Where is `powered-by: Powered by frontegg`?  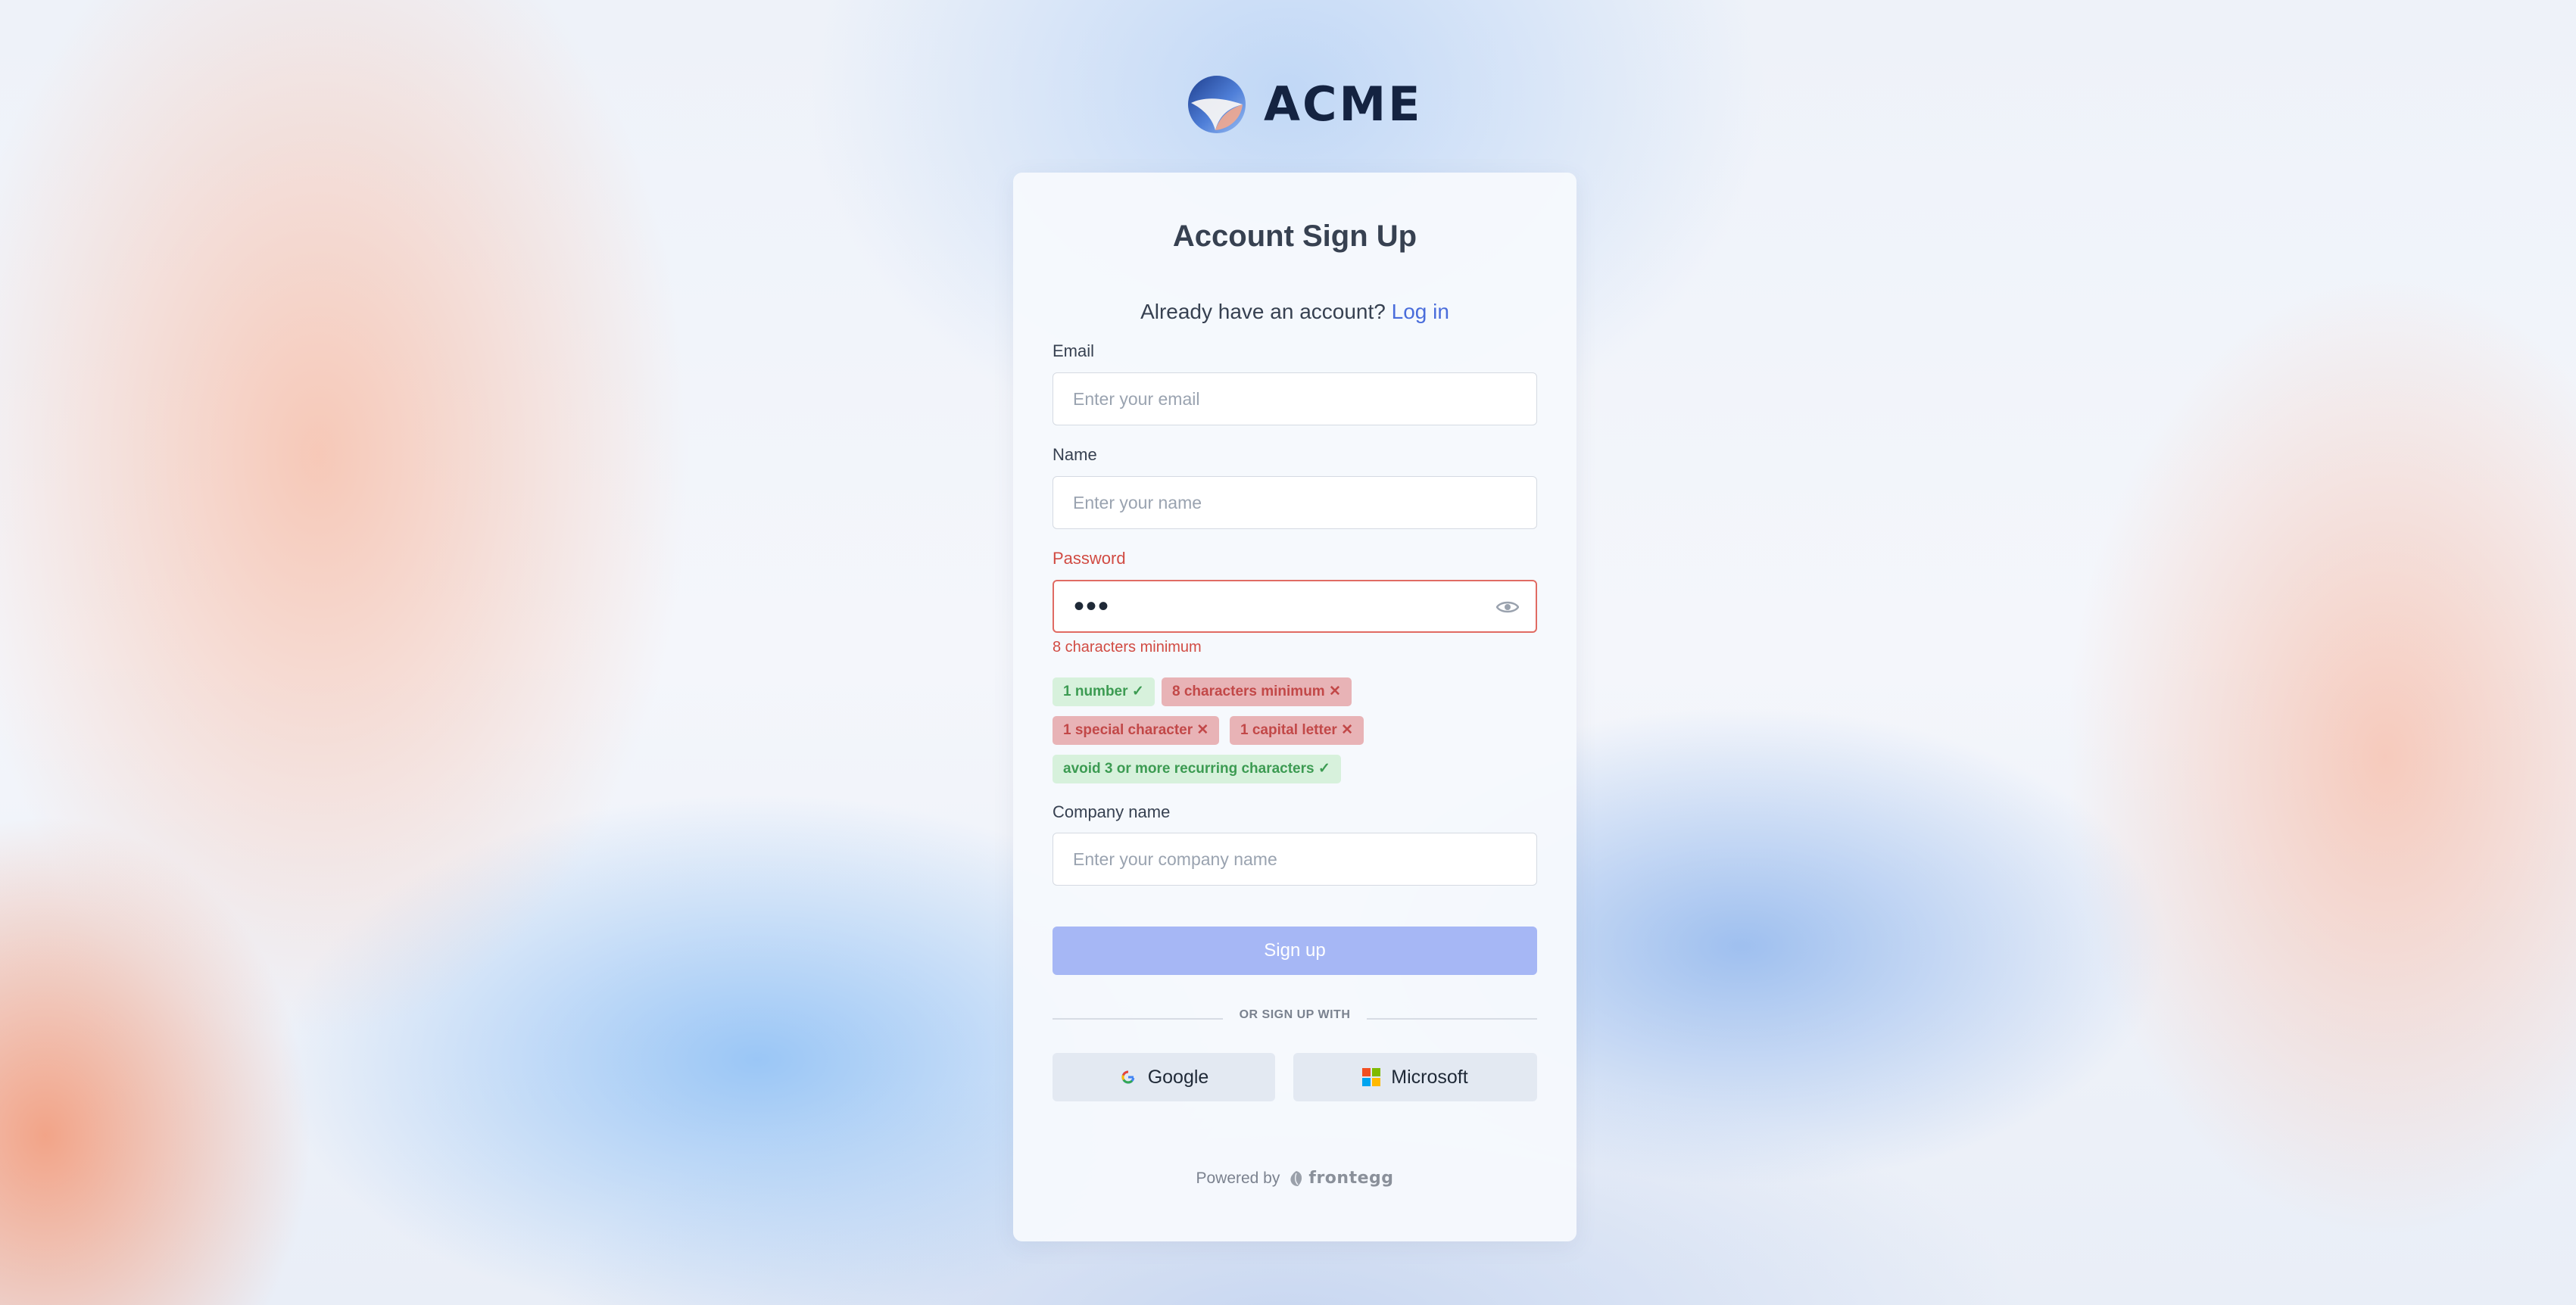
powered-by: Powered by frontegg is located at coordinates (1294, 1178).